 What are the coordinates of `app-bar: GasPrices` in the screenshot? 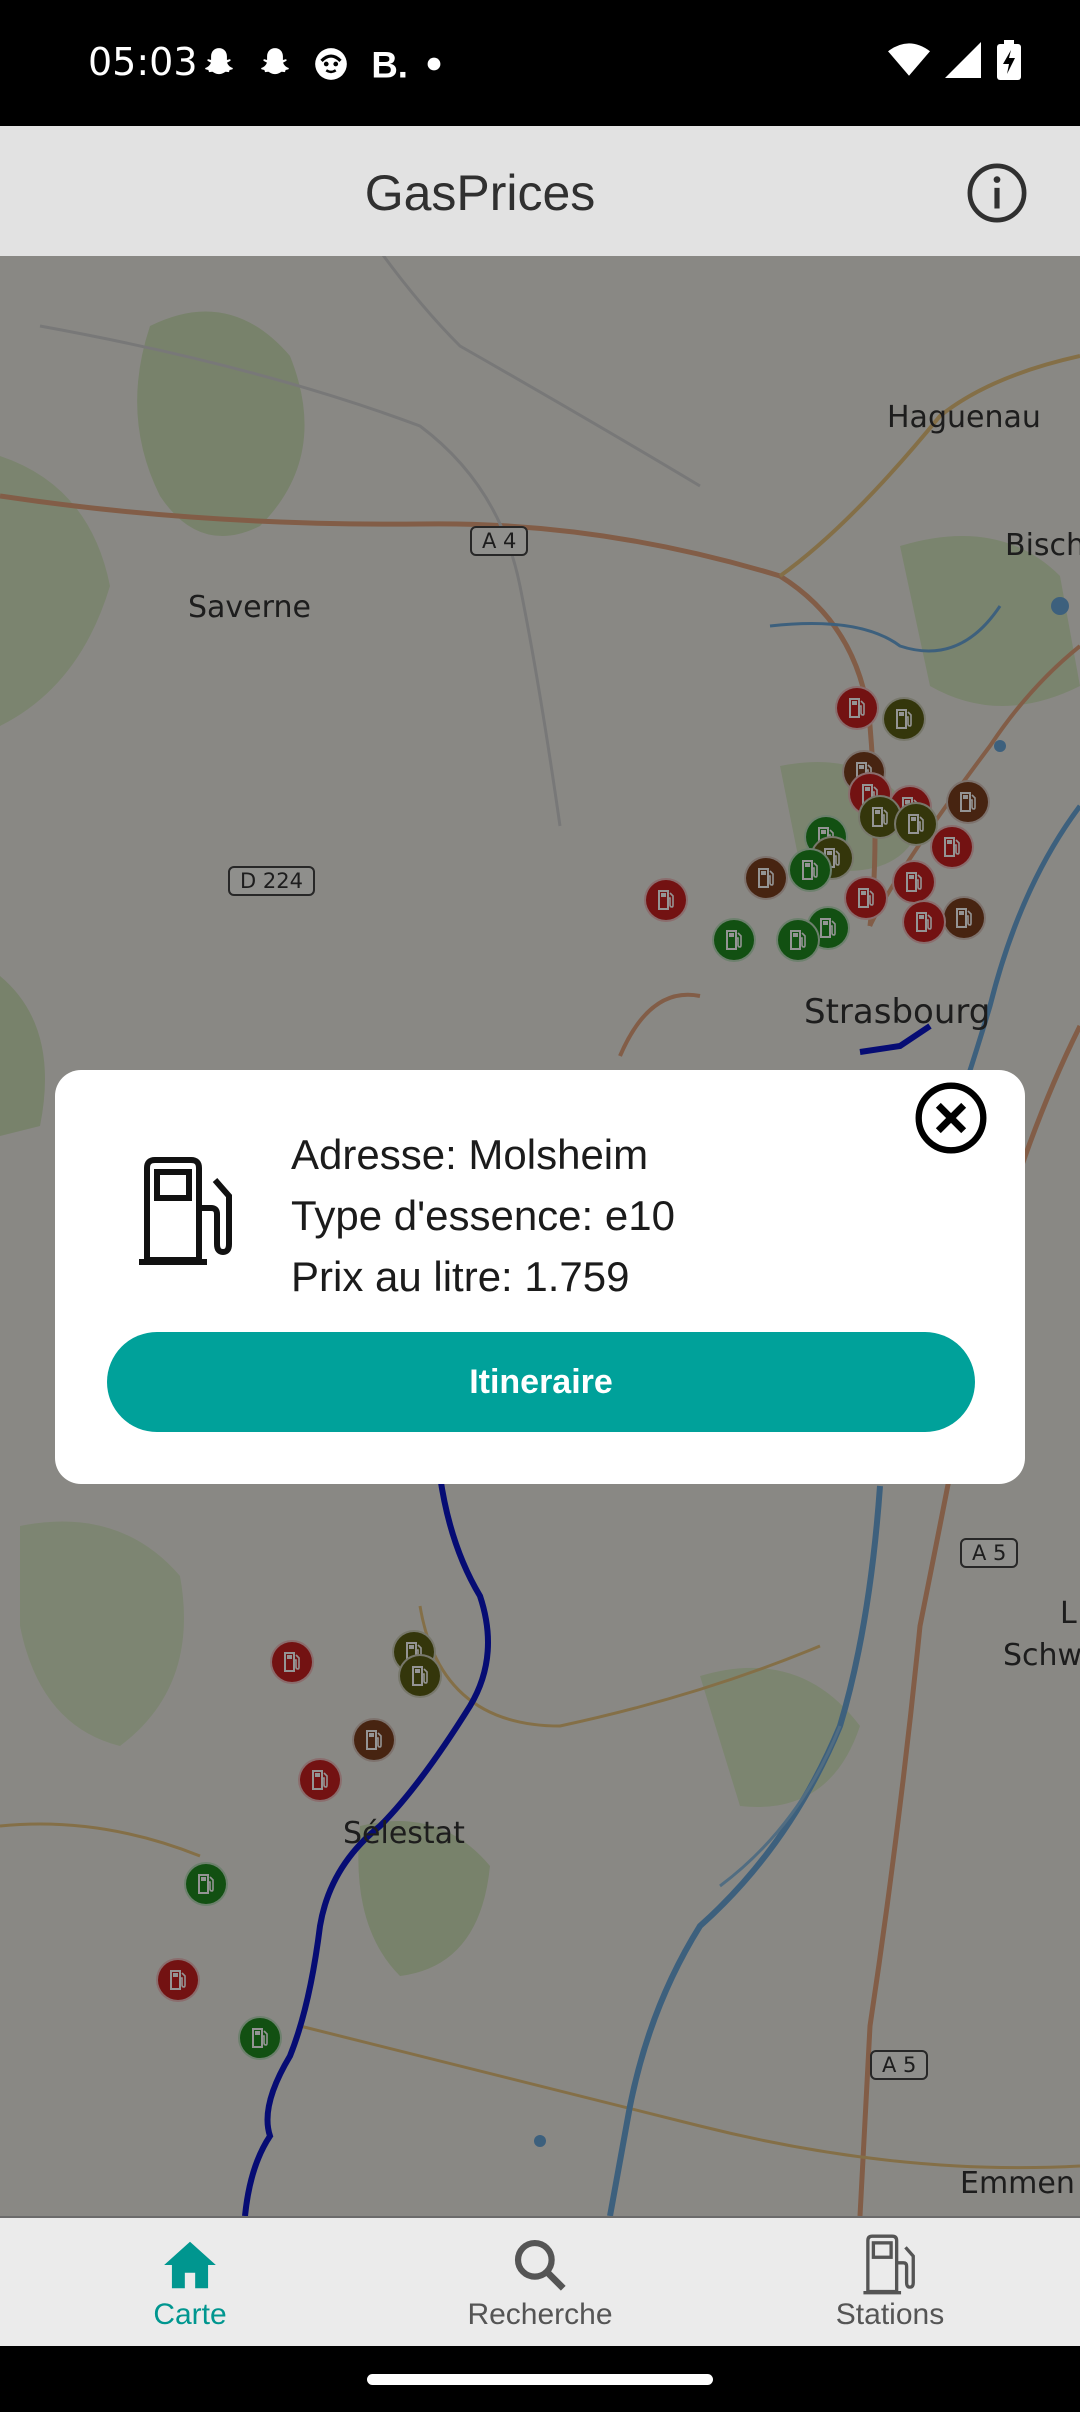 It's located at (540, 191).